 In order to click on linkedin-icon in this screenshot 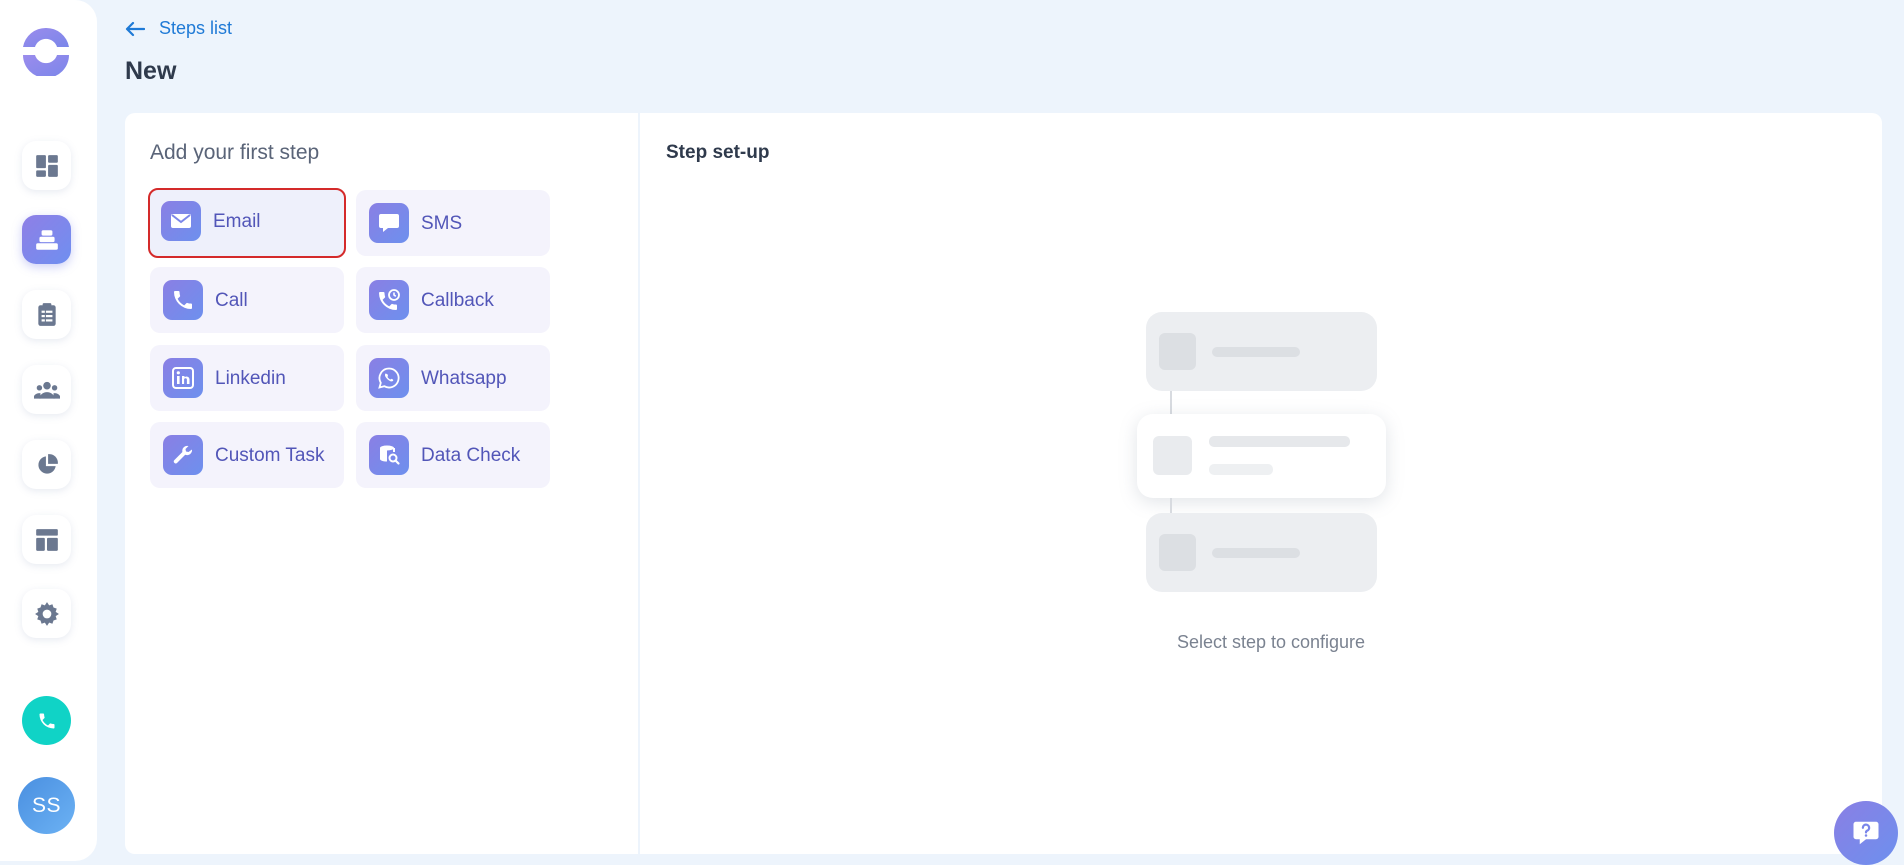, I will do `click(183, 378)`.